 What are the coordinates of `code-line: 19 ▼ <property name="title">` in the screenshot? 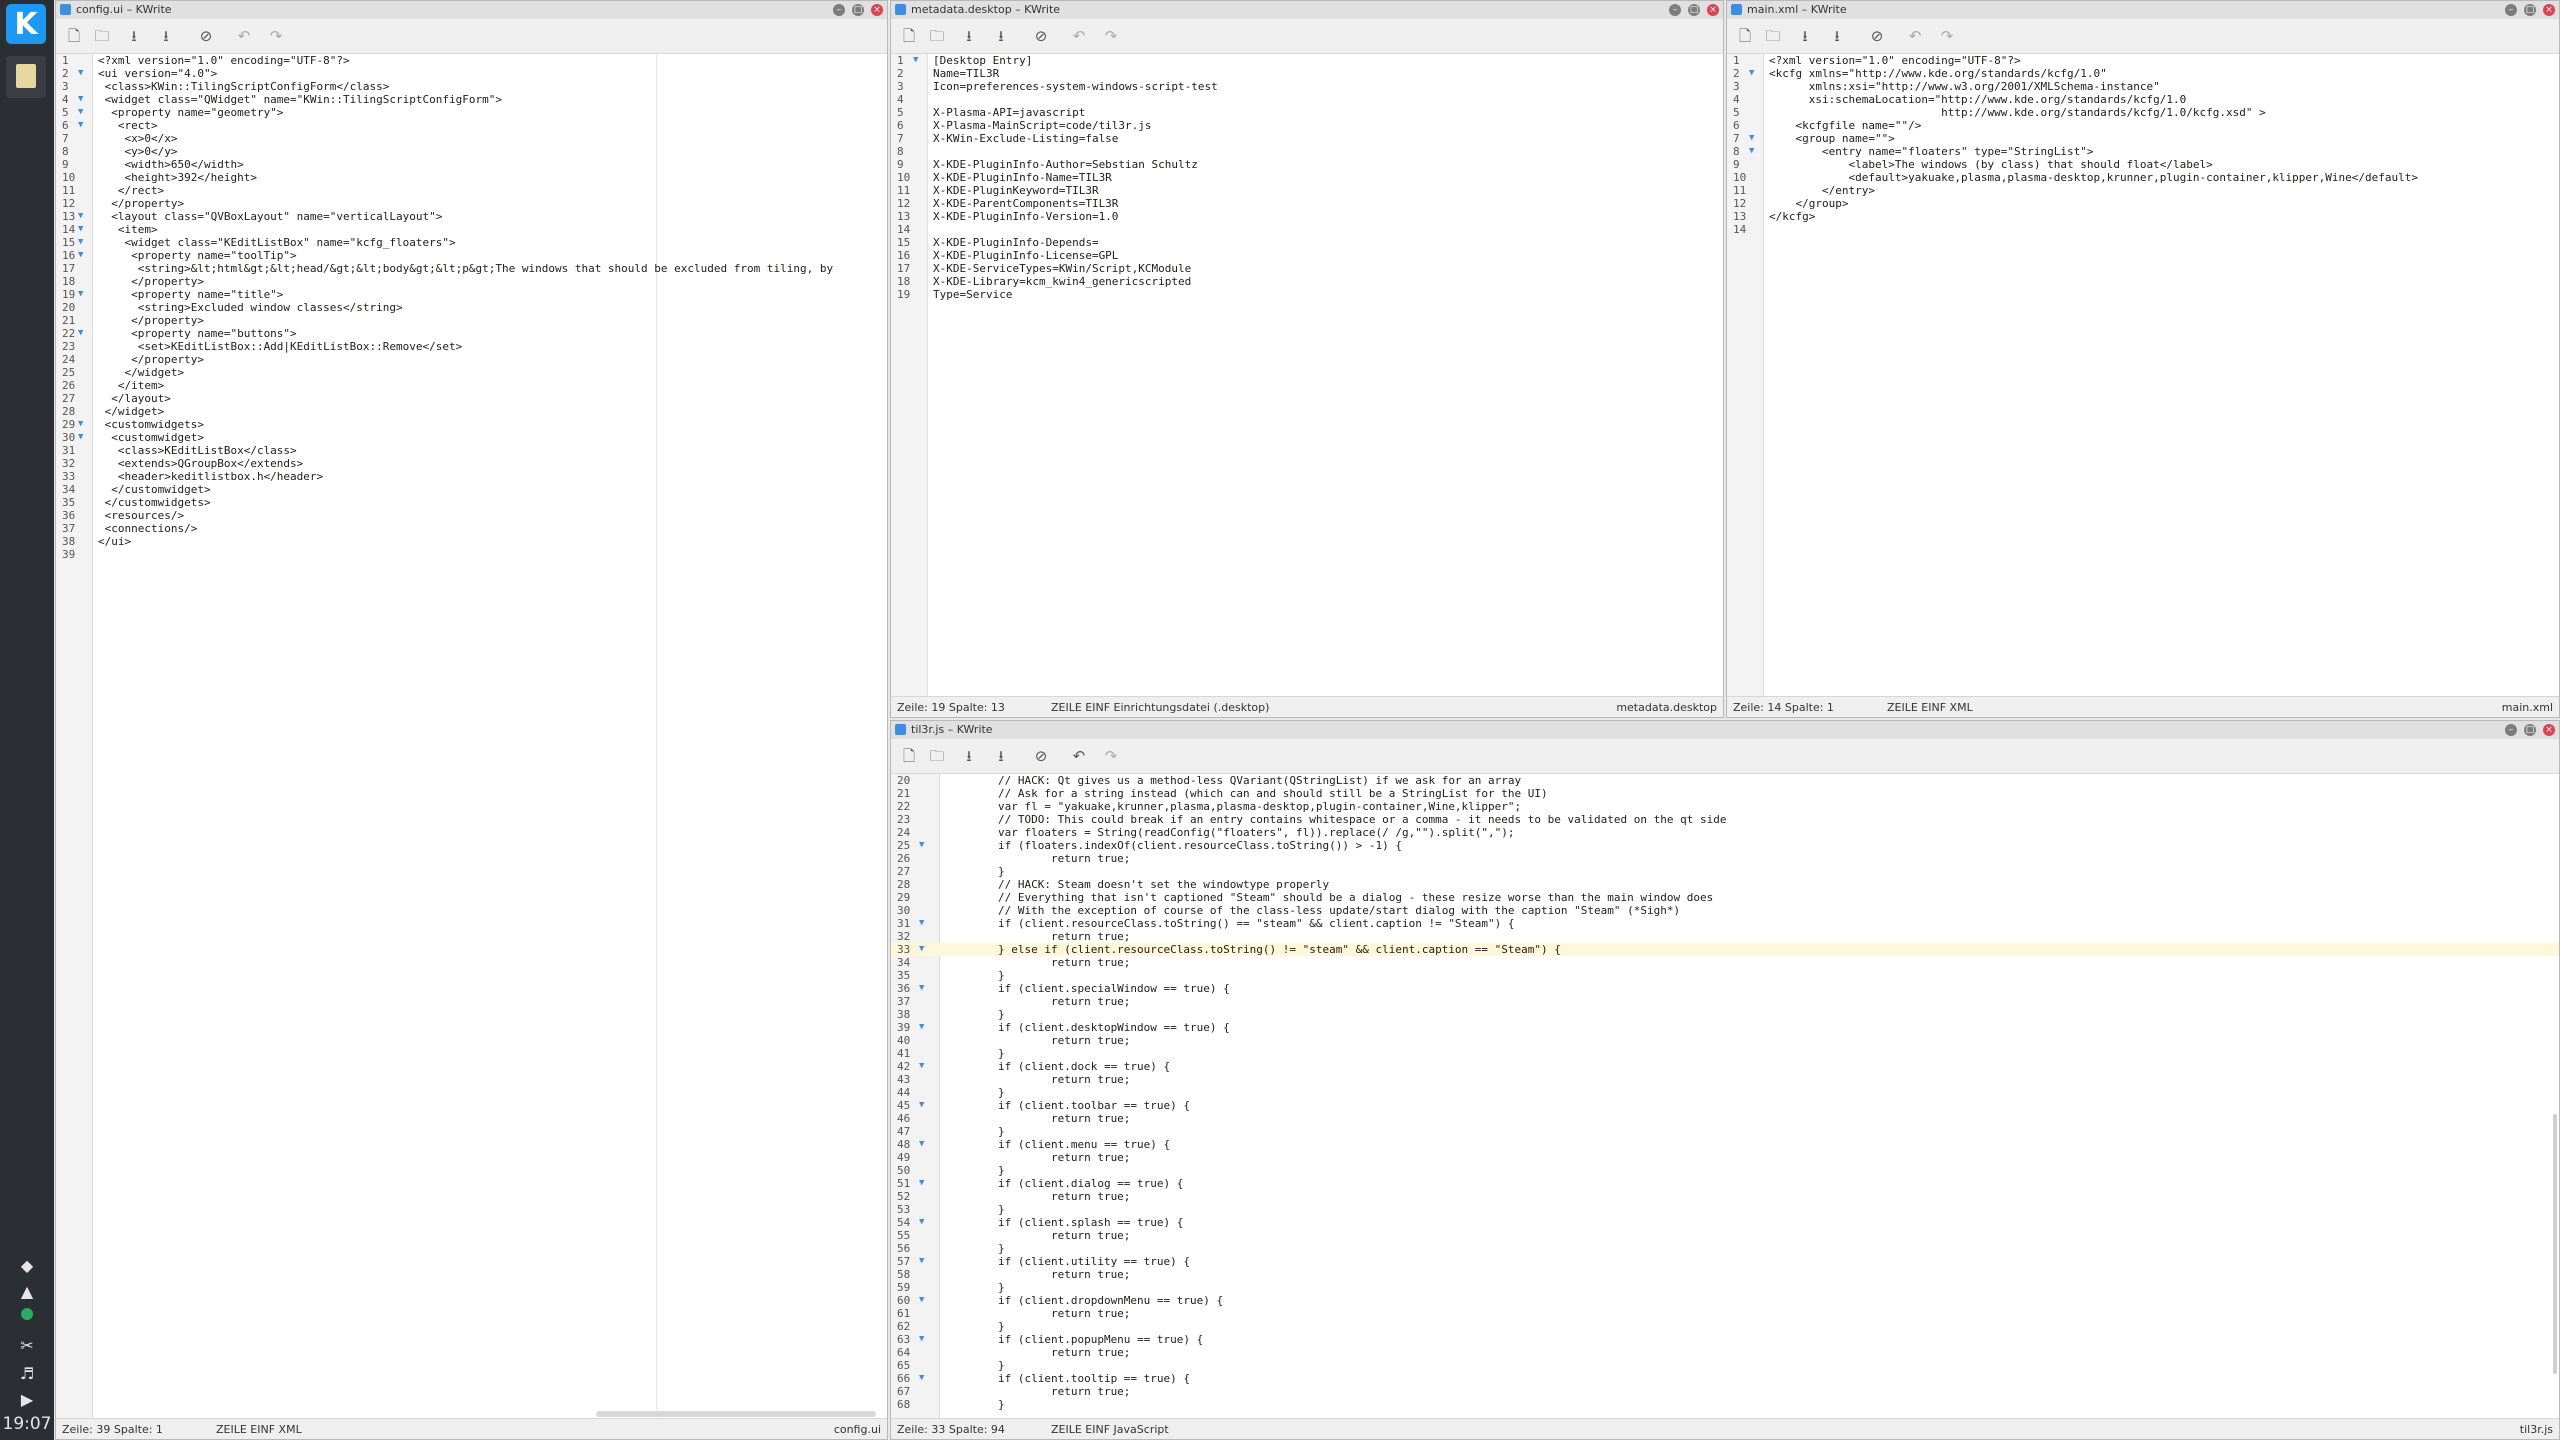 It's located at (471, 294).